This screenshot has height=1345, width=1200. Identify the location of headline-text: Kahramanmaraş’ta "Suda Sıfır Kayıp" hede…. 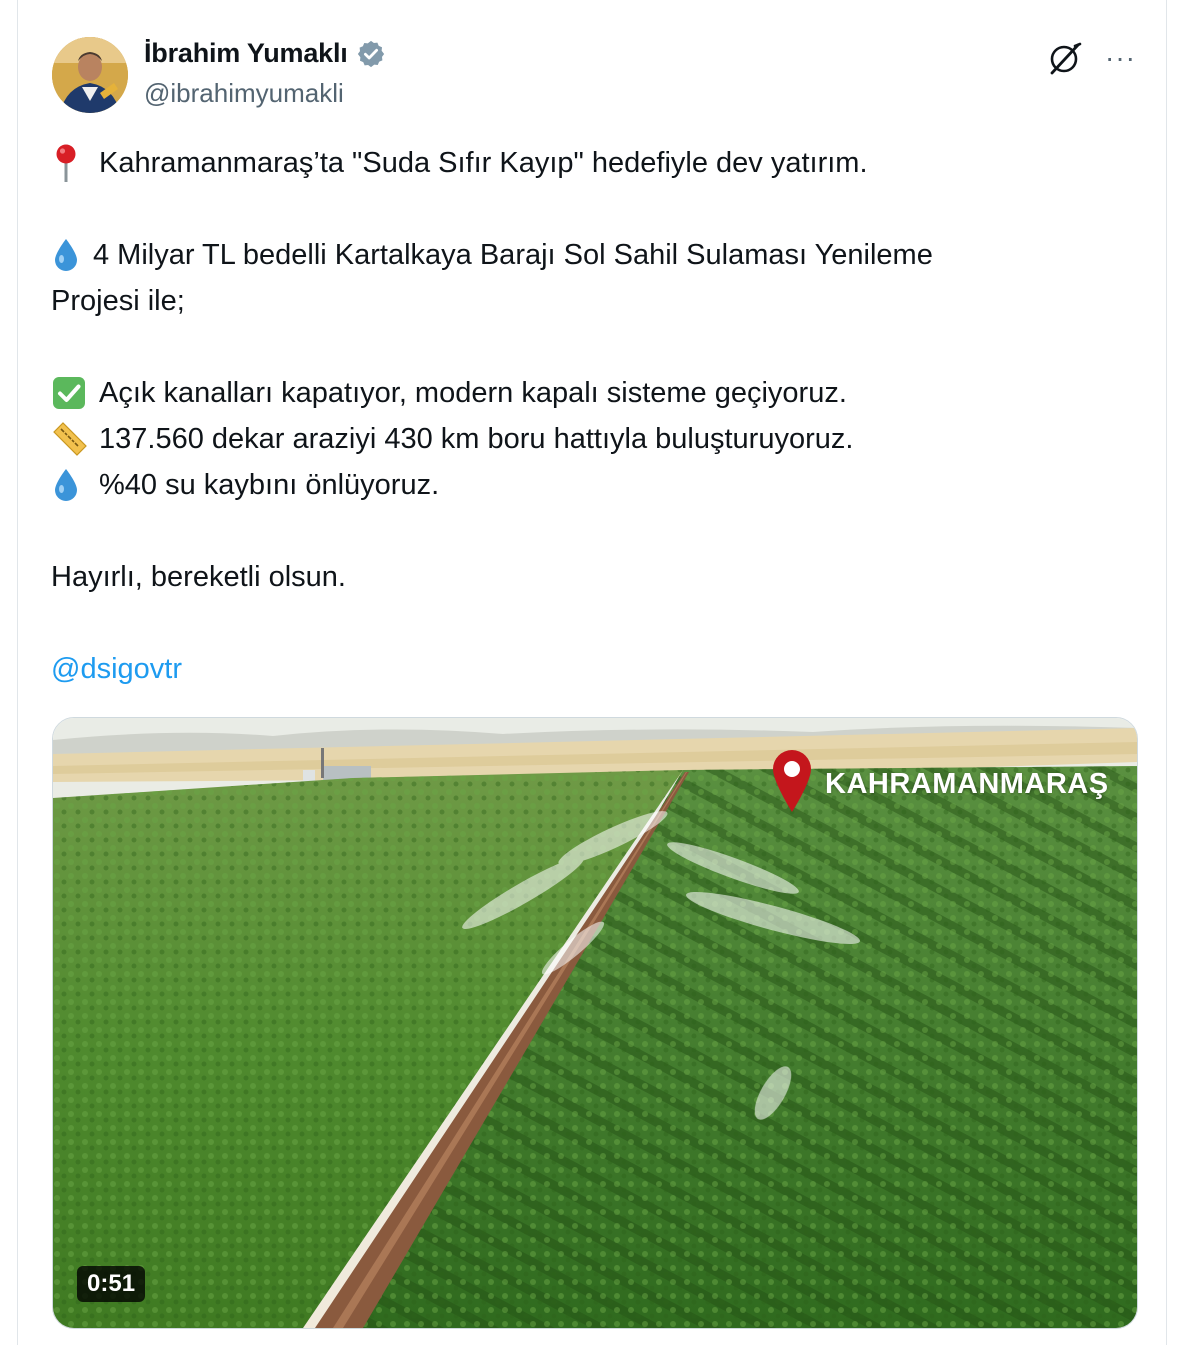
(483, 163).